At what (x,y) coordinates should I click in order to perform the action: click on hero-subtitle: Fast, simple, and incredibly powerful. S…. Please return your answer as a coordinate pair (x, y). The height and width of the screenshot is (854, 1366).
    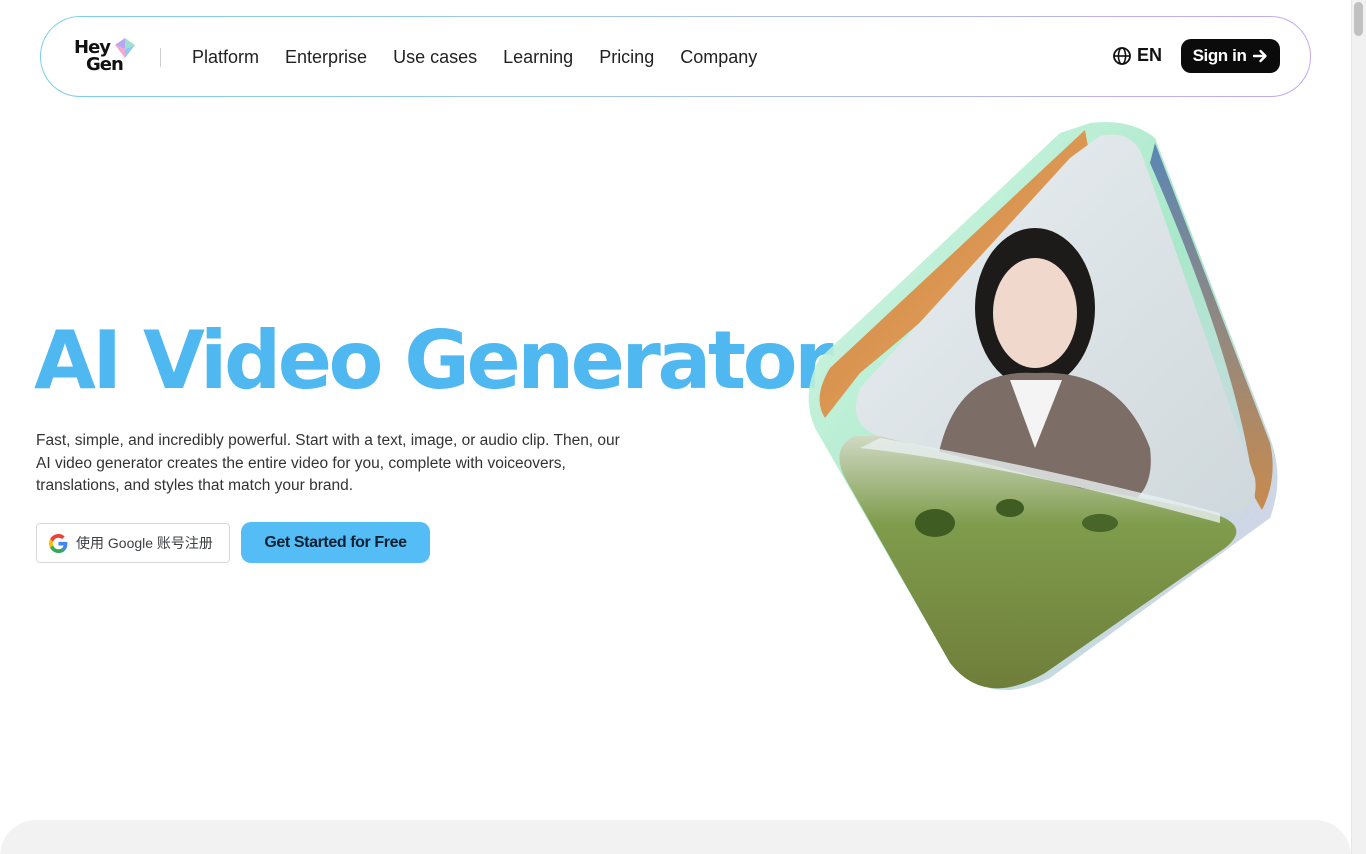
    Looking at the image, I should click on (328, 463).